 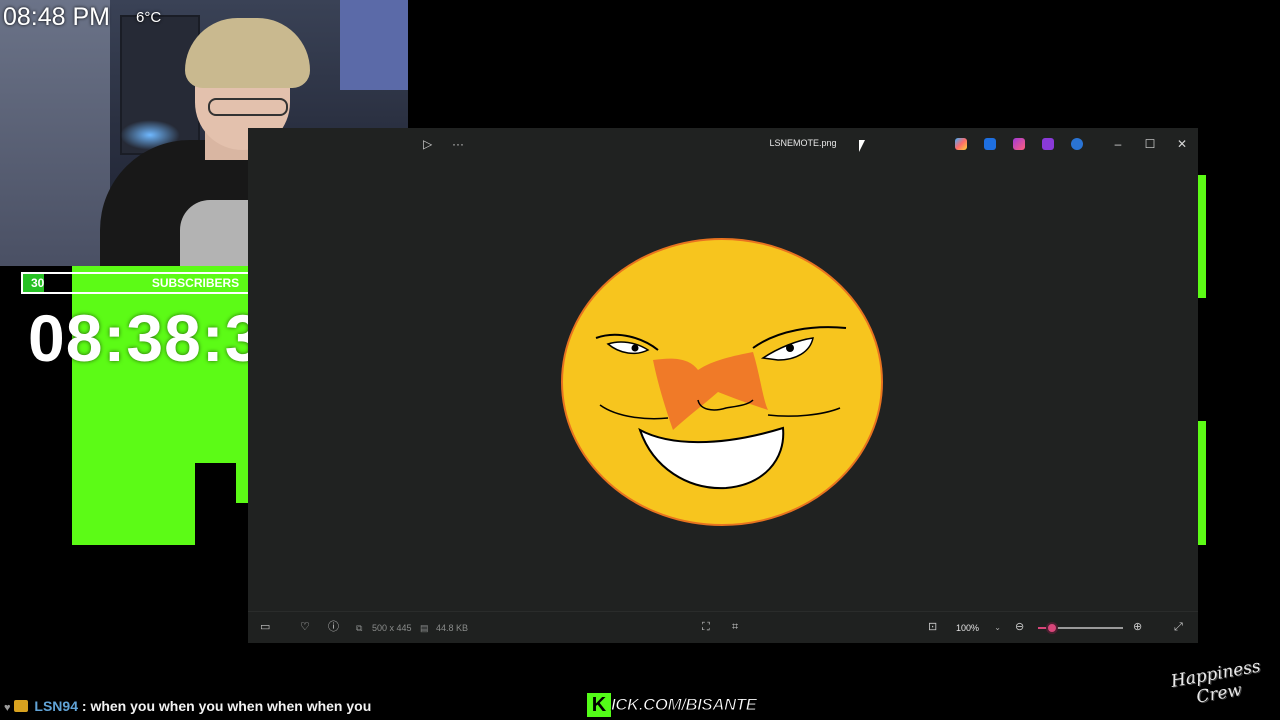 What do you see at coordinates (20, 706) in the screenshot?
I see `crown-badge-icon` at bounding box center [20, 706].